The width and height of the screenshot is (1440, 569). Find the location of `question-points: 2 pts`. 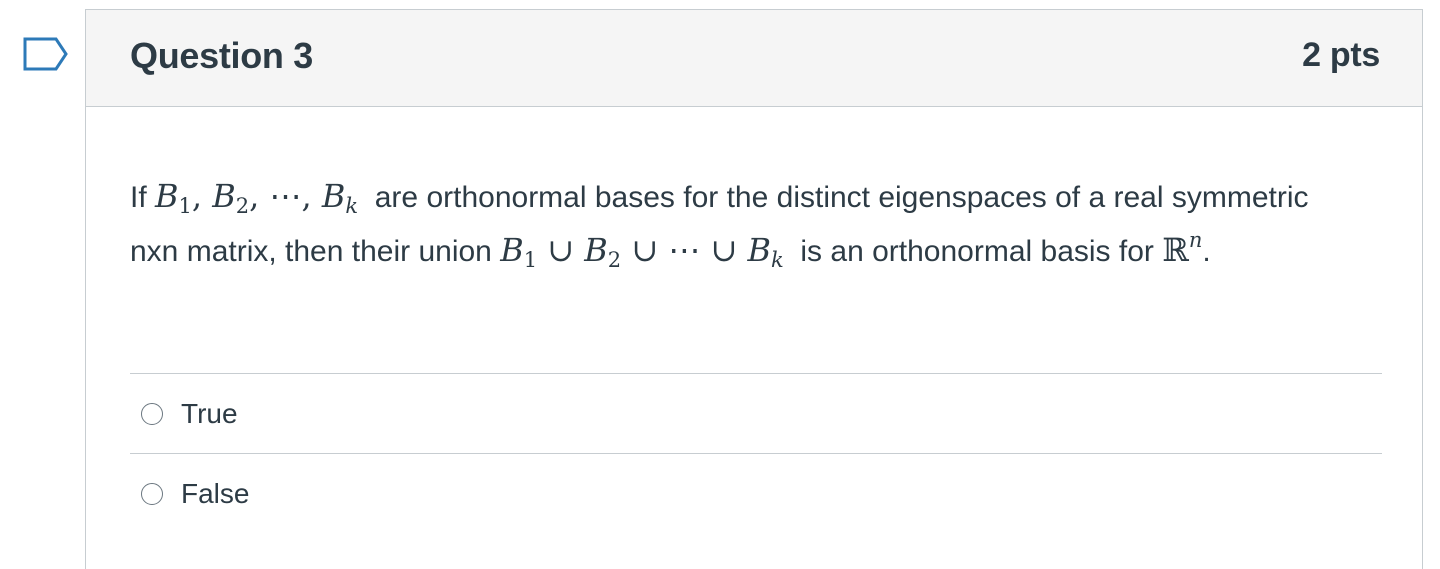

question-points: 2 pts is located at coordinates (1341, 55).